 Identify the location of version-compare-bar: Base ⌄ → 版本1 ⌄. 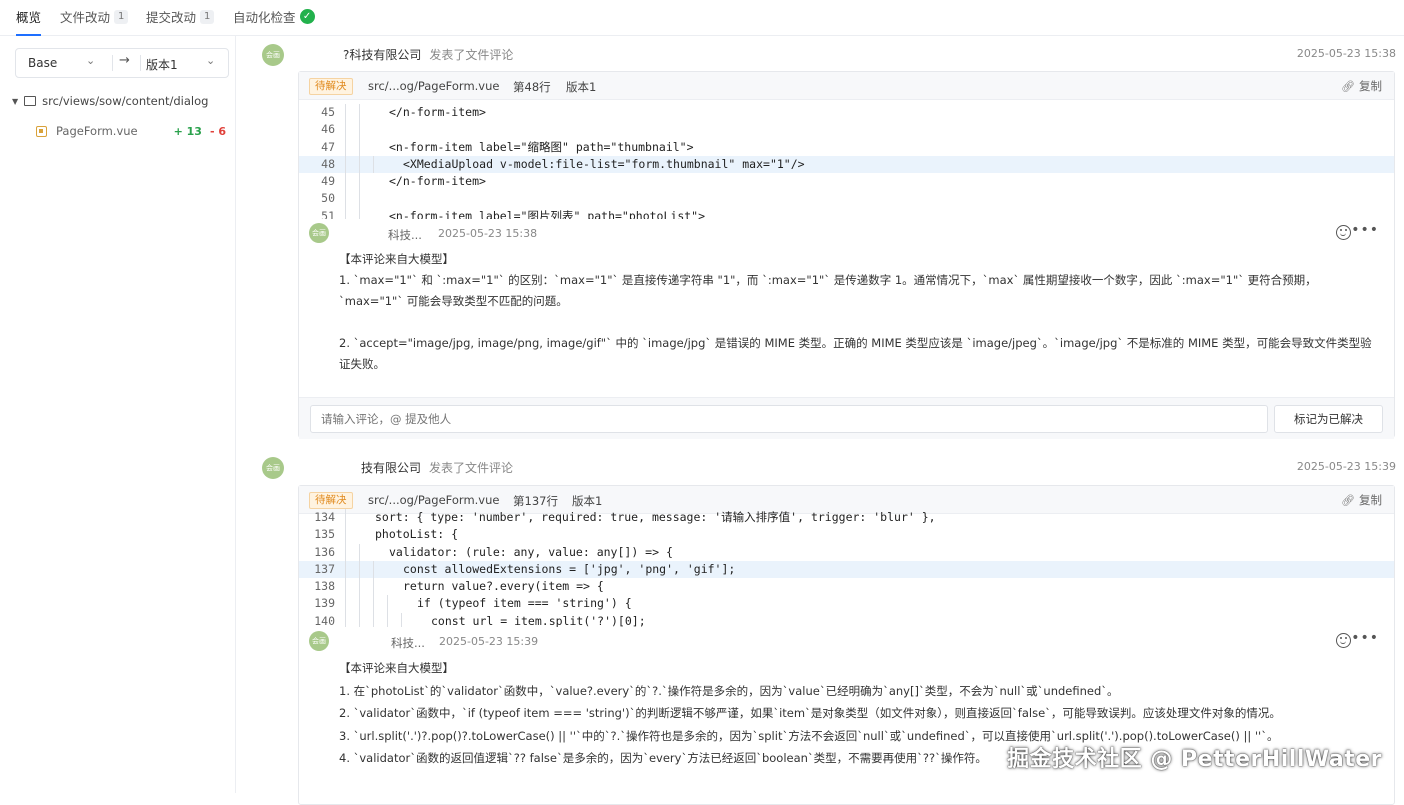
(122, 63).